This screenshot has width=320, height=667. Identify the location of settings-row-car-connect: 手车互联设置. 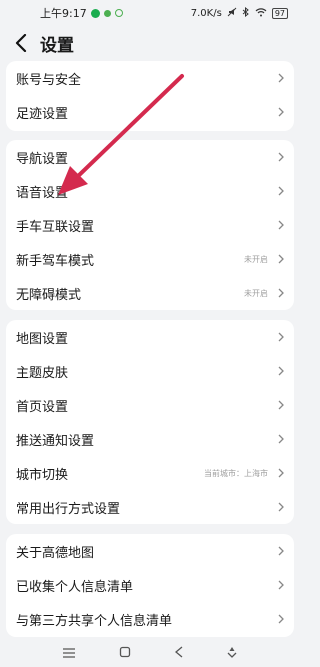
(150, 225).